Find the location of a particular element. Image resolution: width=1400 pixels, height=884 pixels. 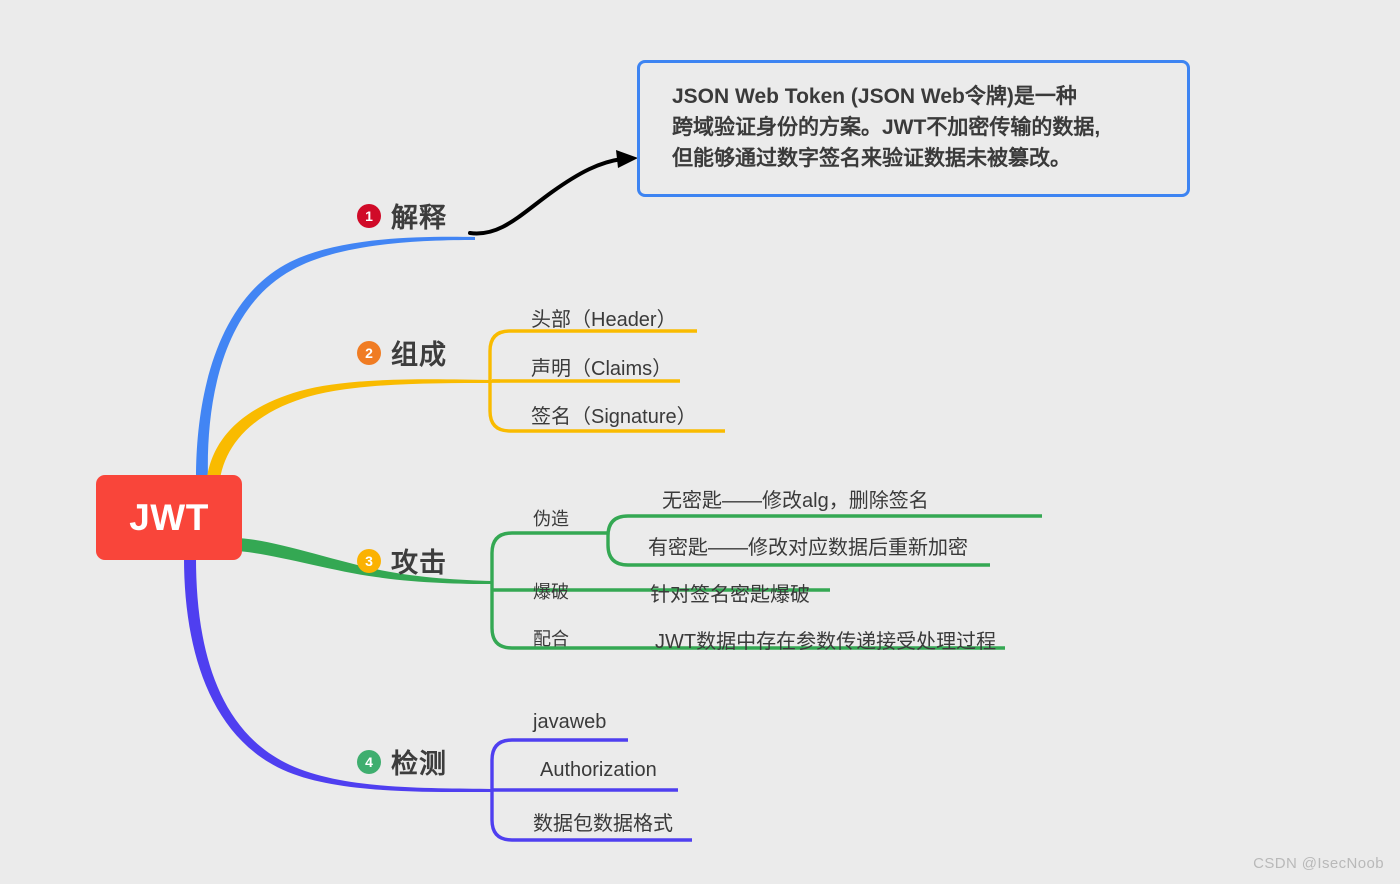

leaf-combine: 配合 is located at coordinates (551, 638).